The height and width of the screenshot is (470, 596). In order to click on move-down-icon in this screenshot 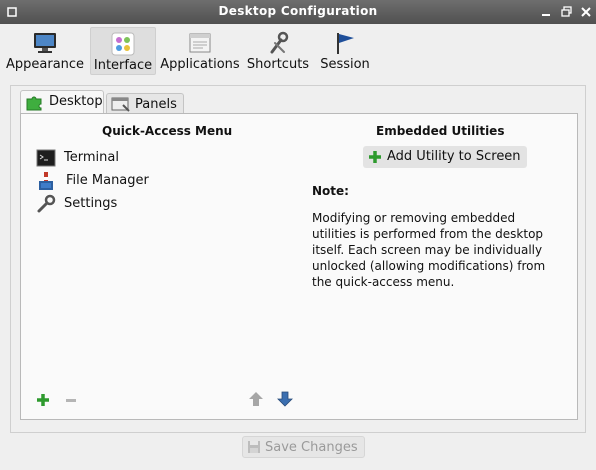, I will do `click(285, 399)`.